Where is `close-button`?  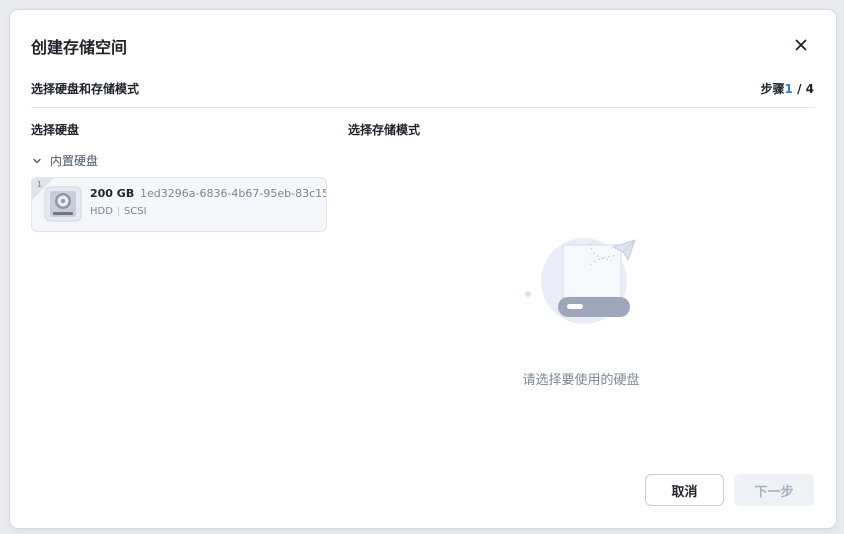 close-button is located at coordinates (801, 45).